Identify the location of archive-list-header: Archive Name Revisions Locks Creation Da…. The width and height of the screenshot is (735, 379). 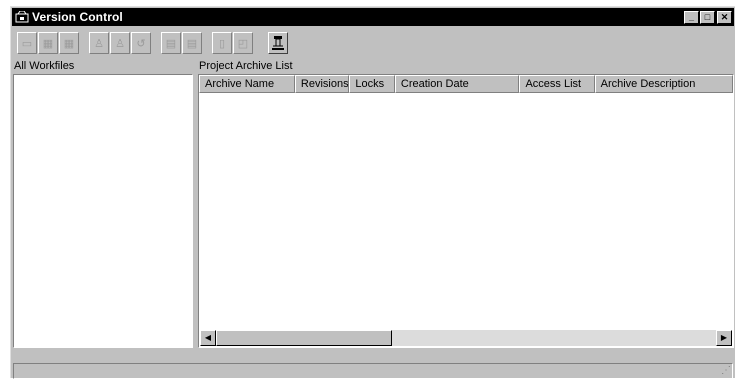
(466, 84).